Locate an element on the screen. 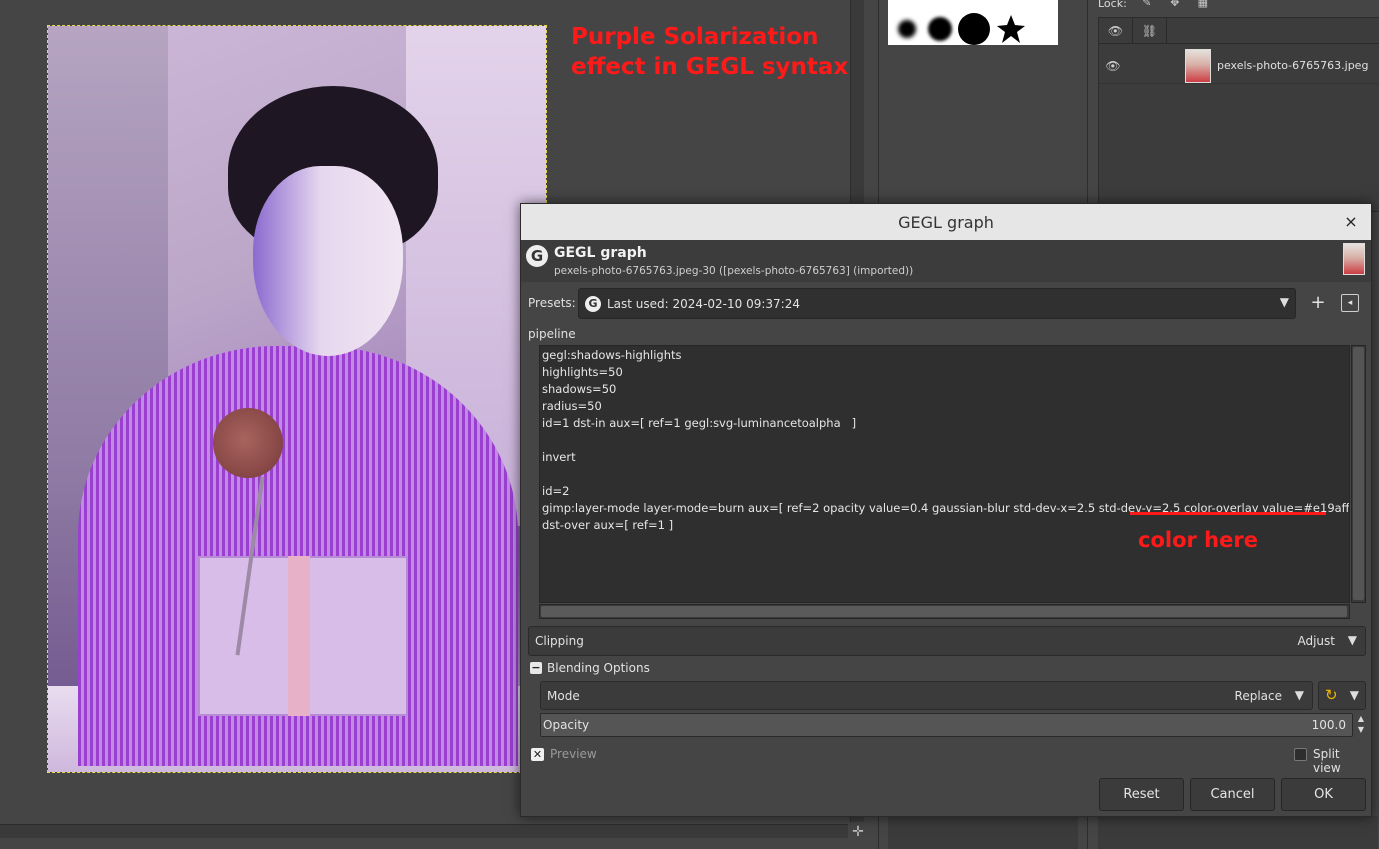  dialog-title: GEGL graph is located at coordinates (946, 222).